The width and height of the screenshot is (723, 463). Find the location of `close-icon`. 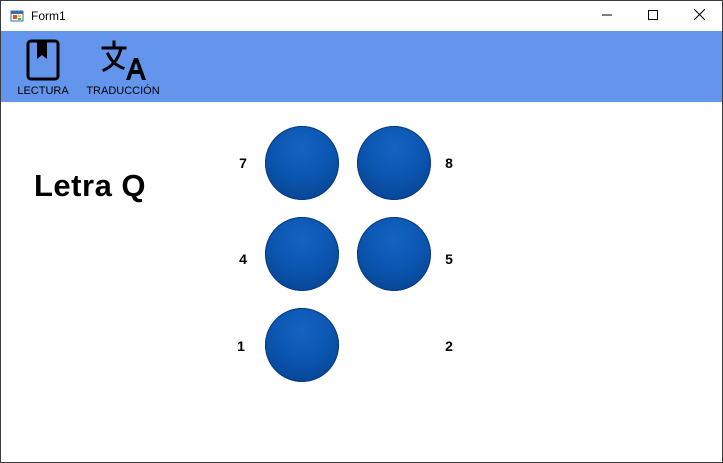

close-icon is located at coordinates (699, 16).